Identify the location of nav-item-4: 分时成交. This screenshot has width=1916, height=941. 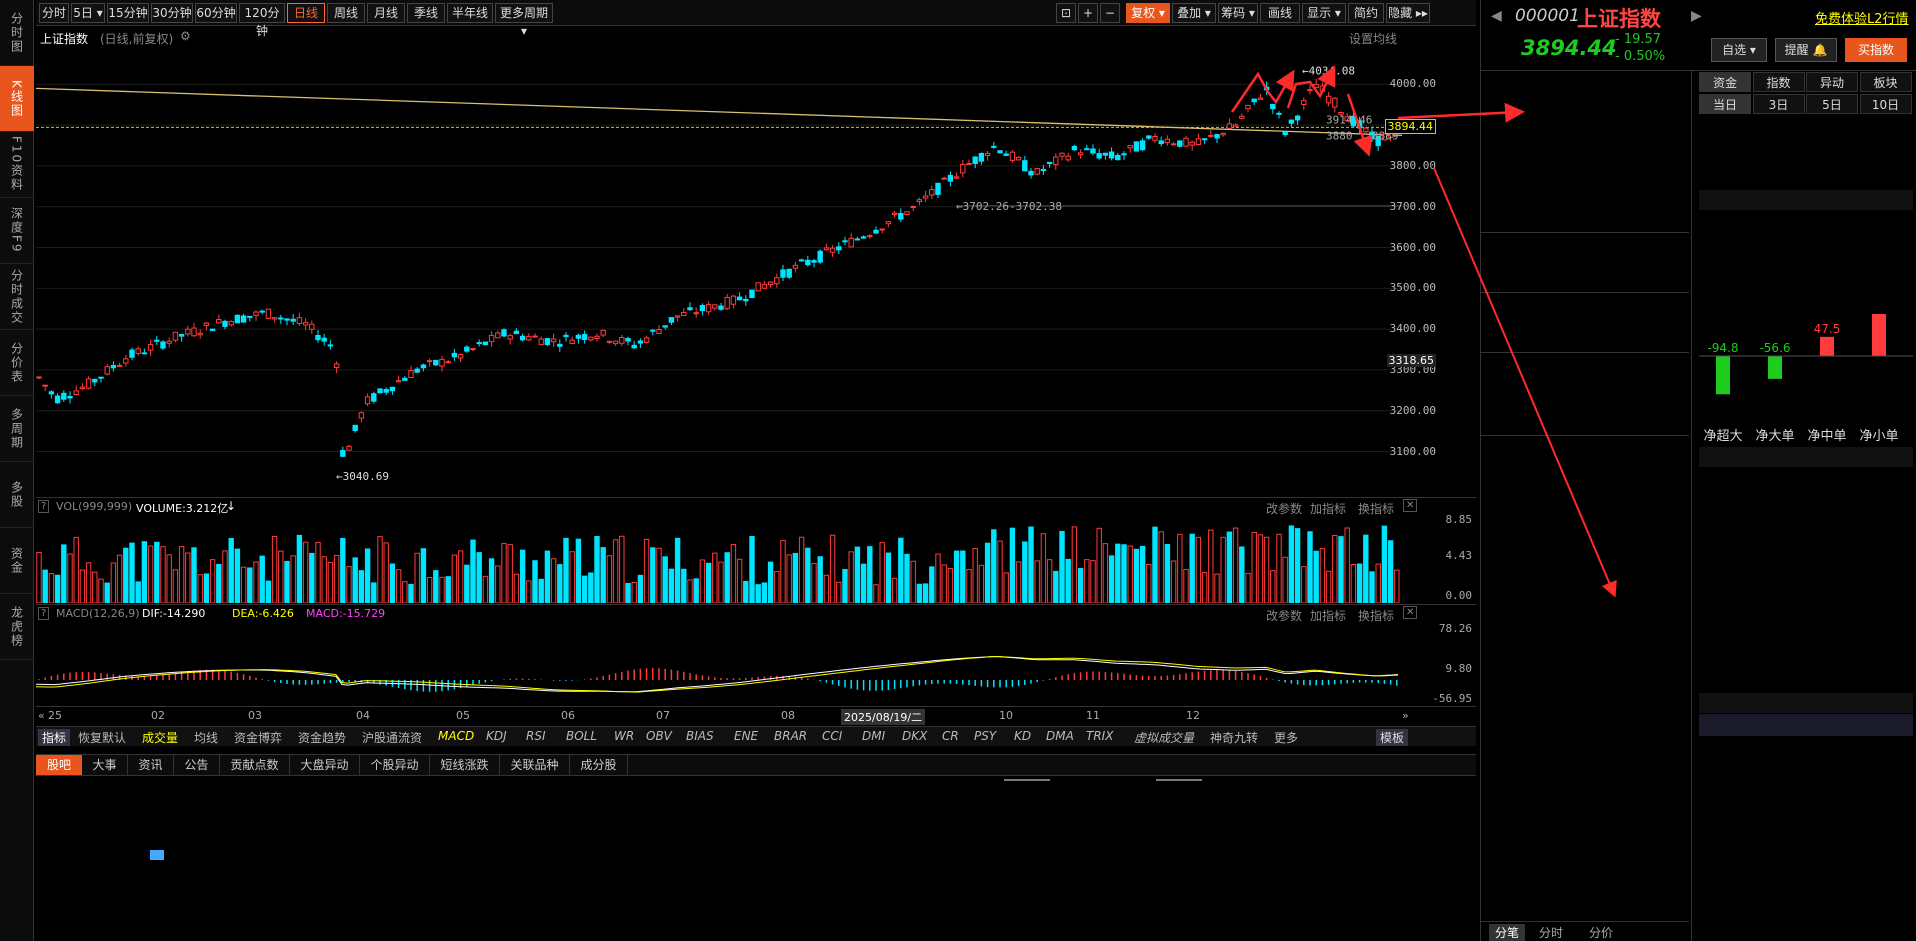
(17, 297).